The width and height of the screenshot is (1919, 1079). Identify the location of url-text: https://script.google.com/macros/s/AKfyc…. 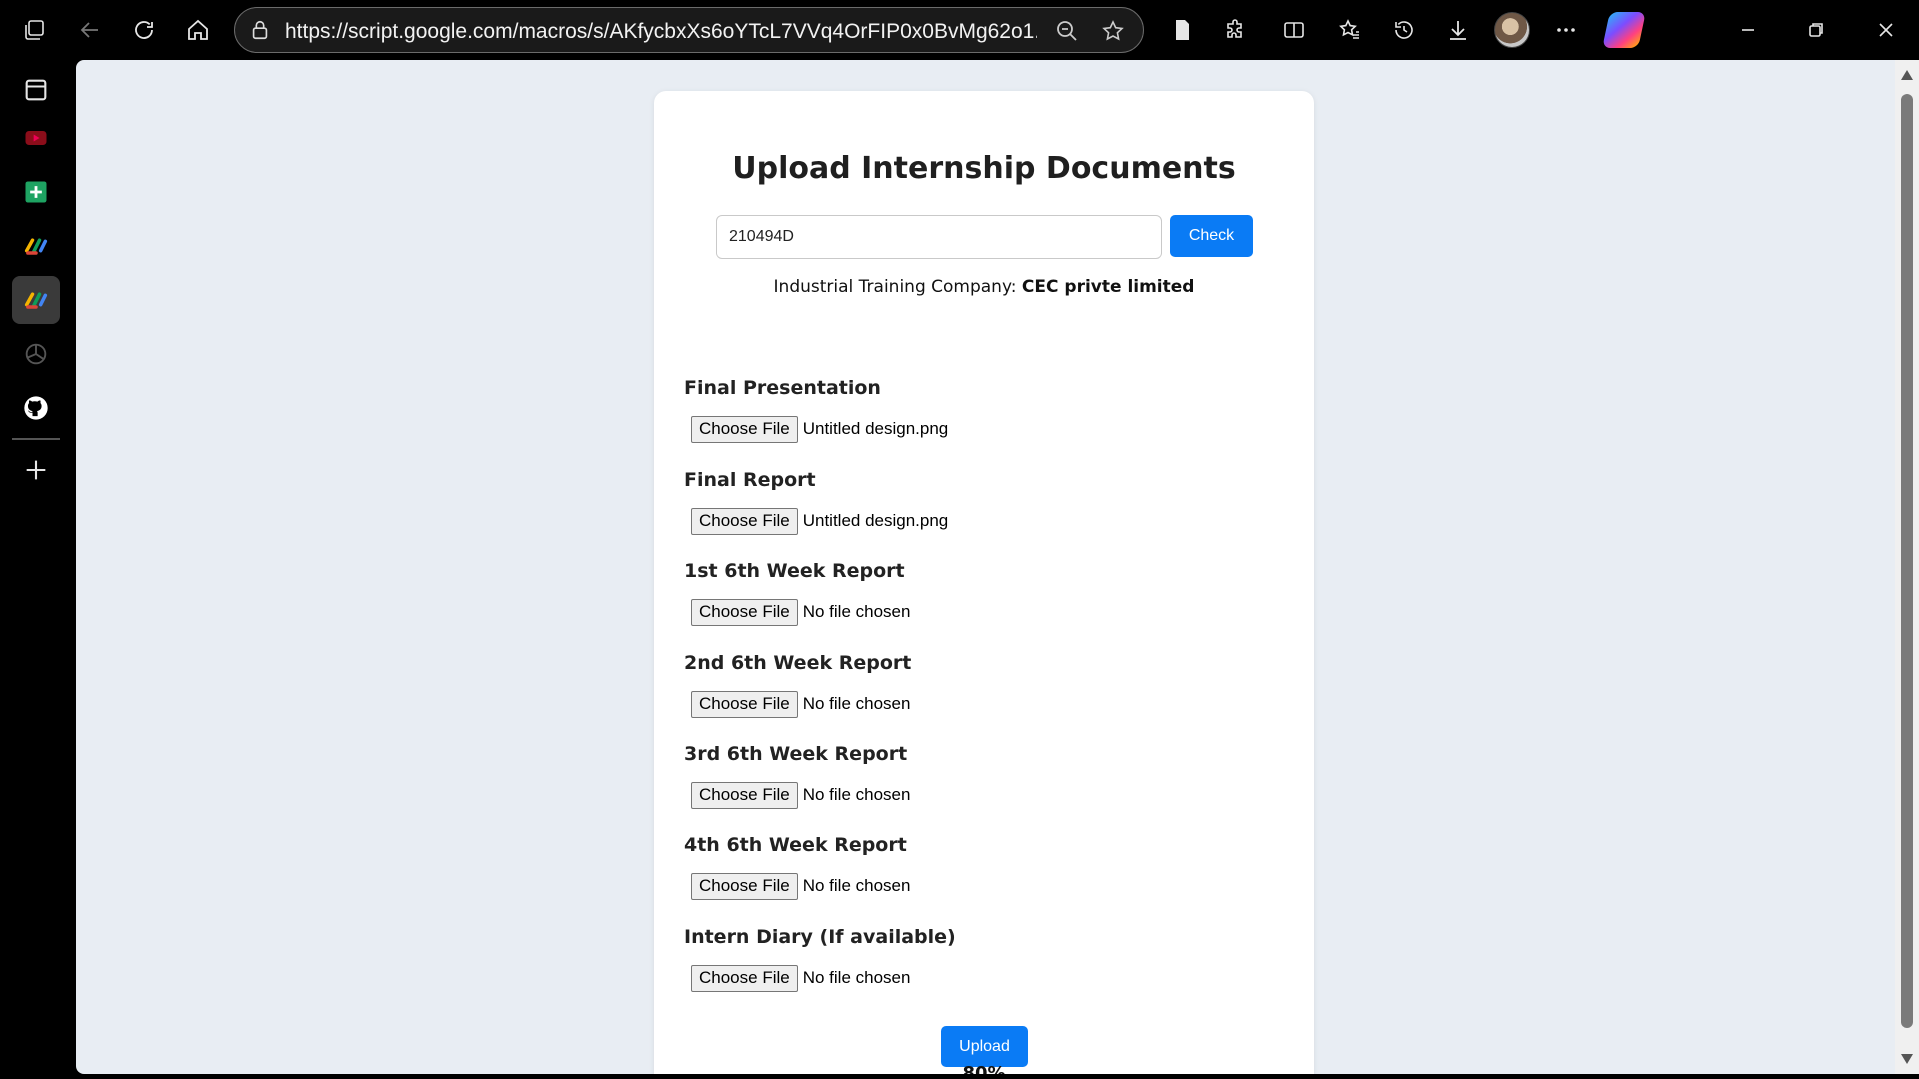
(661, 32).